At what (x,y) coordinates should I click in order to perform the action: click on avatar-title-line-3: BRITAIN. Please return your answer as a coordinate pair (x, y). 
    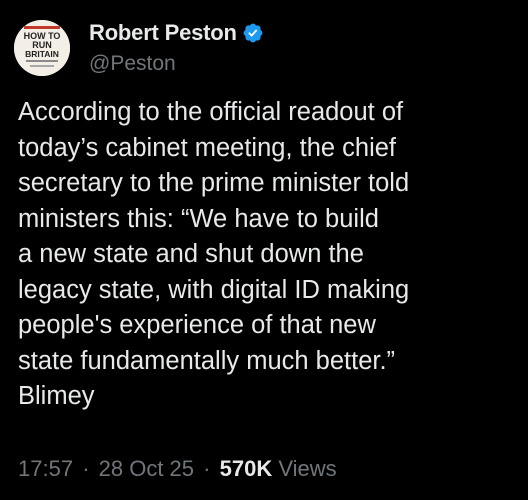
    Looking at the image, I should click on (42, 54).